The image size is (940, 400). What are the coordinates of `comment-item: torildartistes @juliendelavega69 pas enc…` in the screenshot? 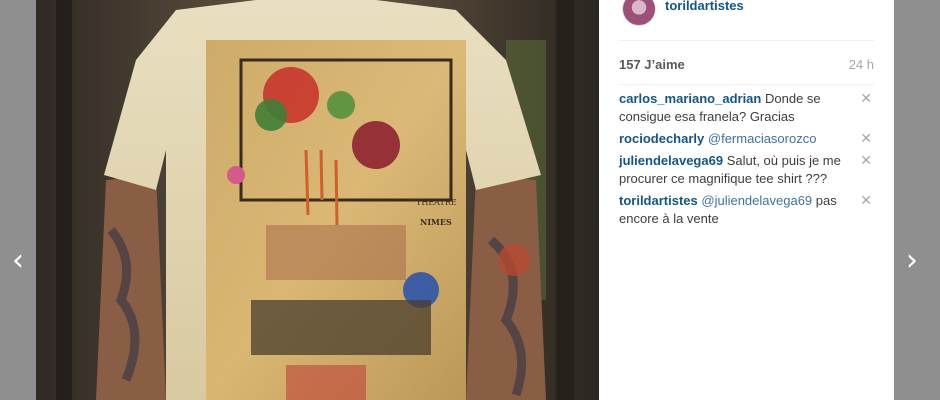 It's located at (746, 212).